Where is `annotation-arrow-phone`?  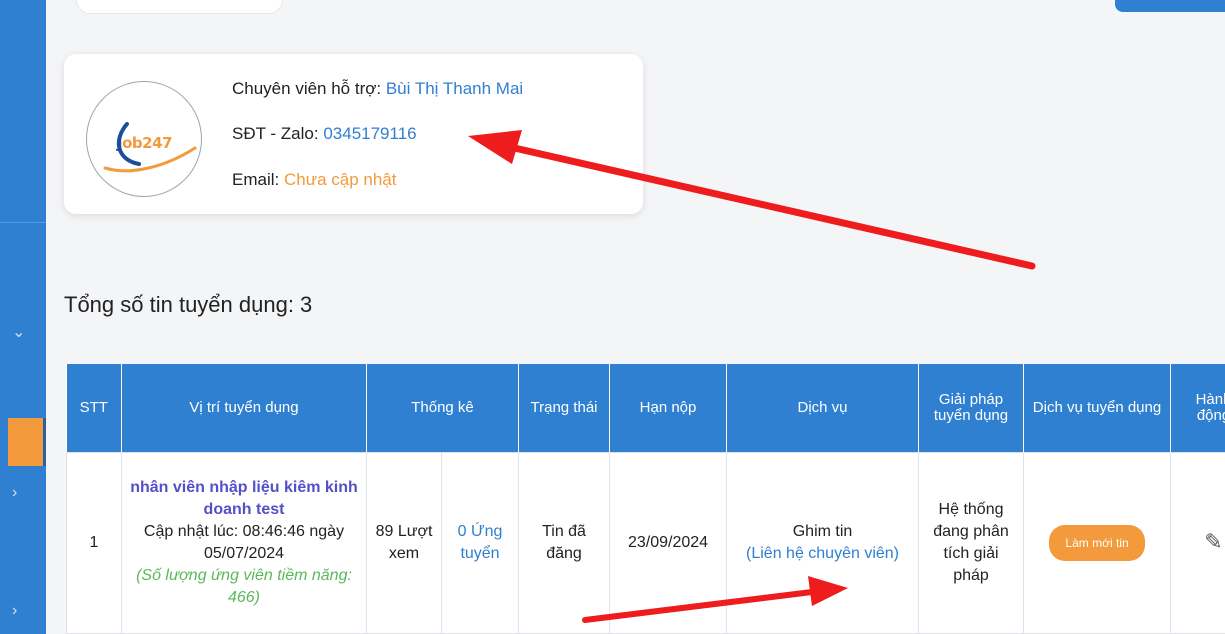 annotation-arrow-phone is located at coordinates (752, 200).